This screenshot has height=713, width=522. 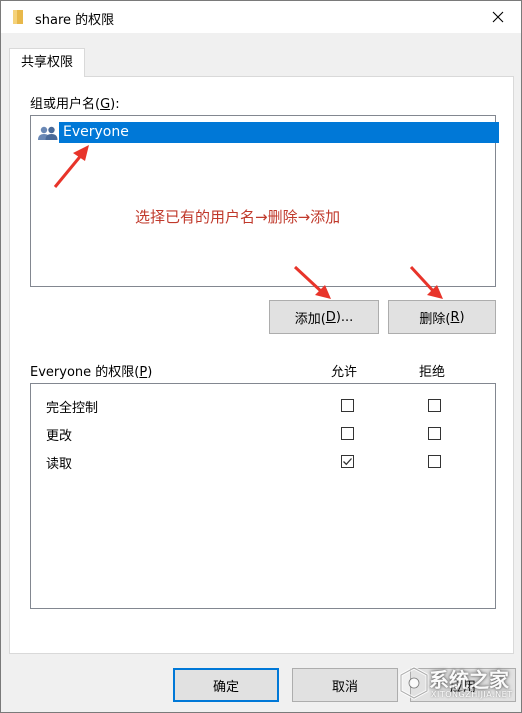 I want to click on permissions-label-prefix: Everyone 的权限(, so click(x=85, y=372).